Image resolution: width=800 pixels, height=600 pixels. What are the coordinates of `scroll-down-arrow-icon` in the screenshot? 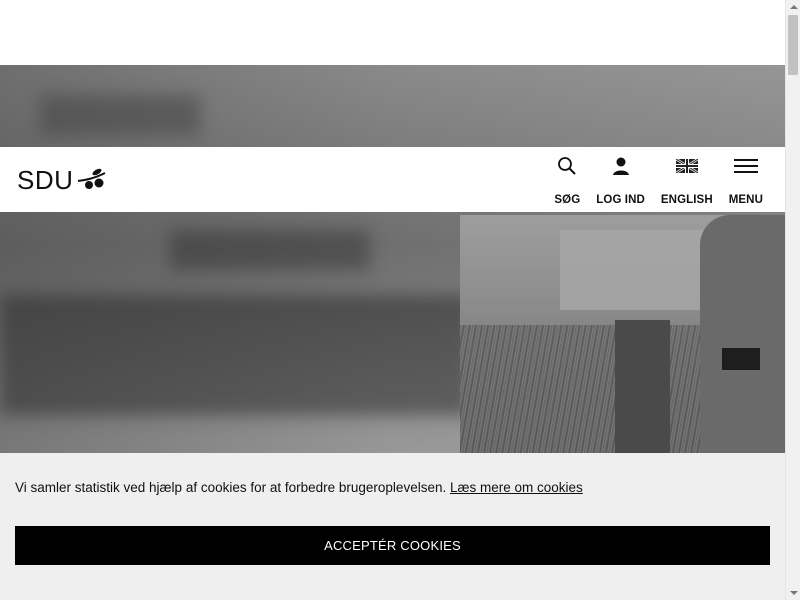 It's located at (793, 593).